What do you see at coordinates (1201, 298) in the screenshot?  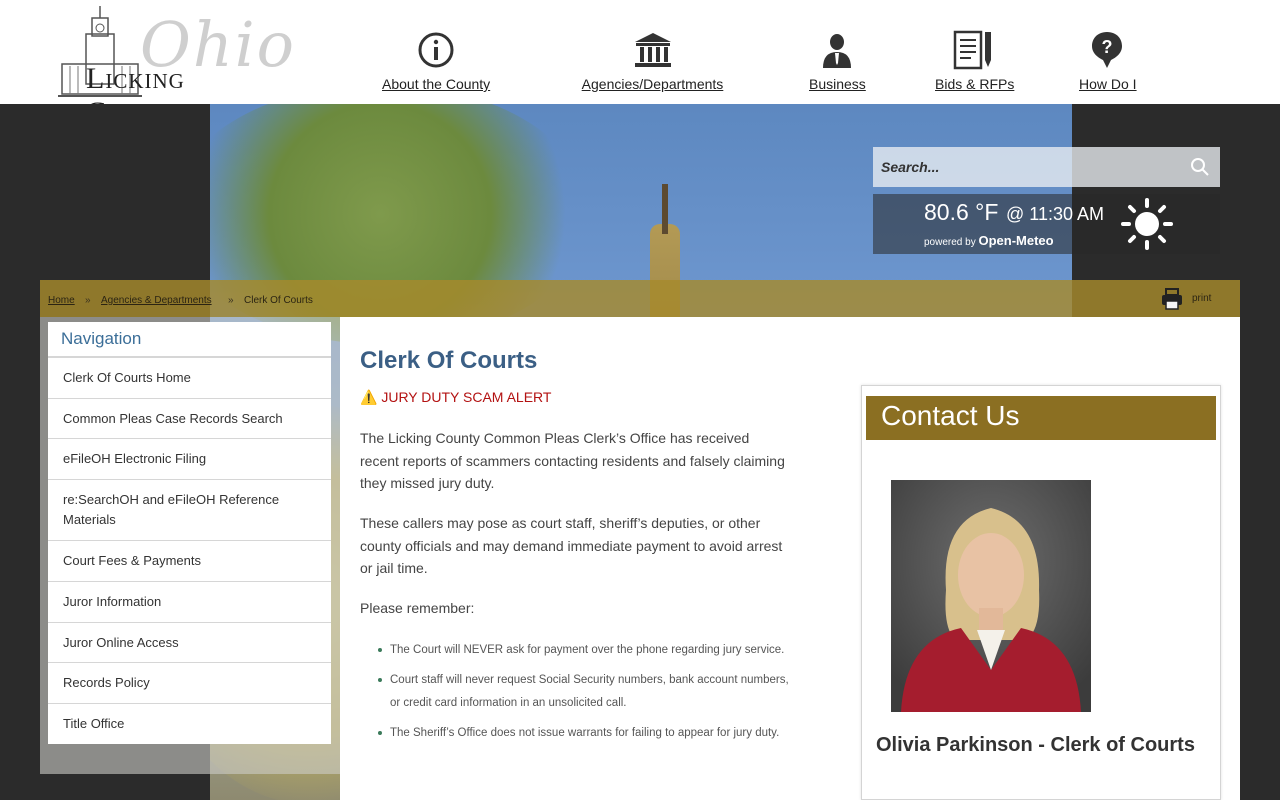 I see `print-link: print` at bounding box center [1201, 298].